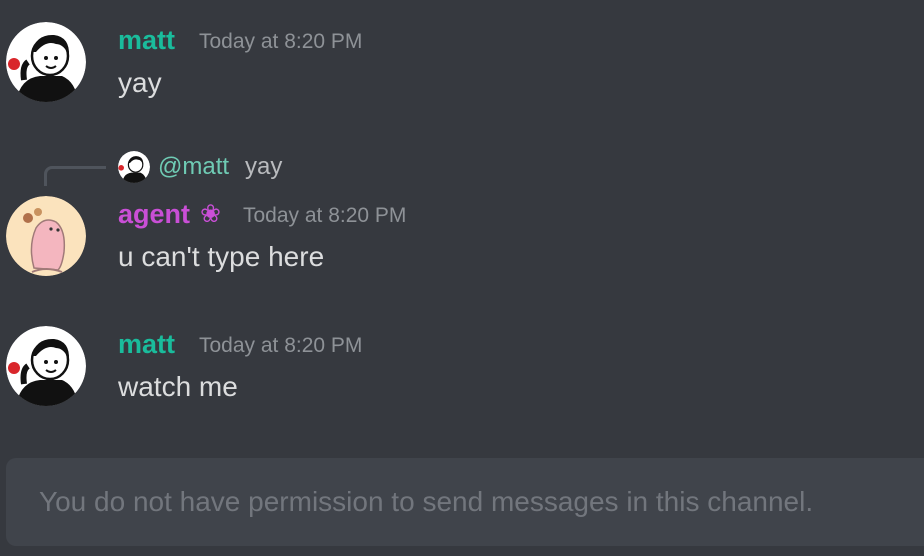 The image size is (924, 556). Describe the element at coordinates (75, 176) in the screenshot. I see `reply-spine` at that location.